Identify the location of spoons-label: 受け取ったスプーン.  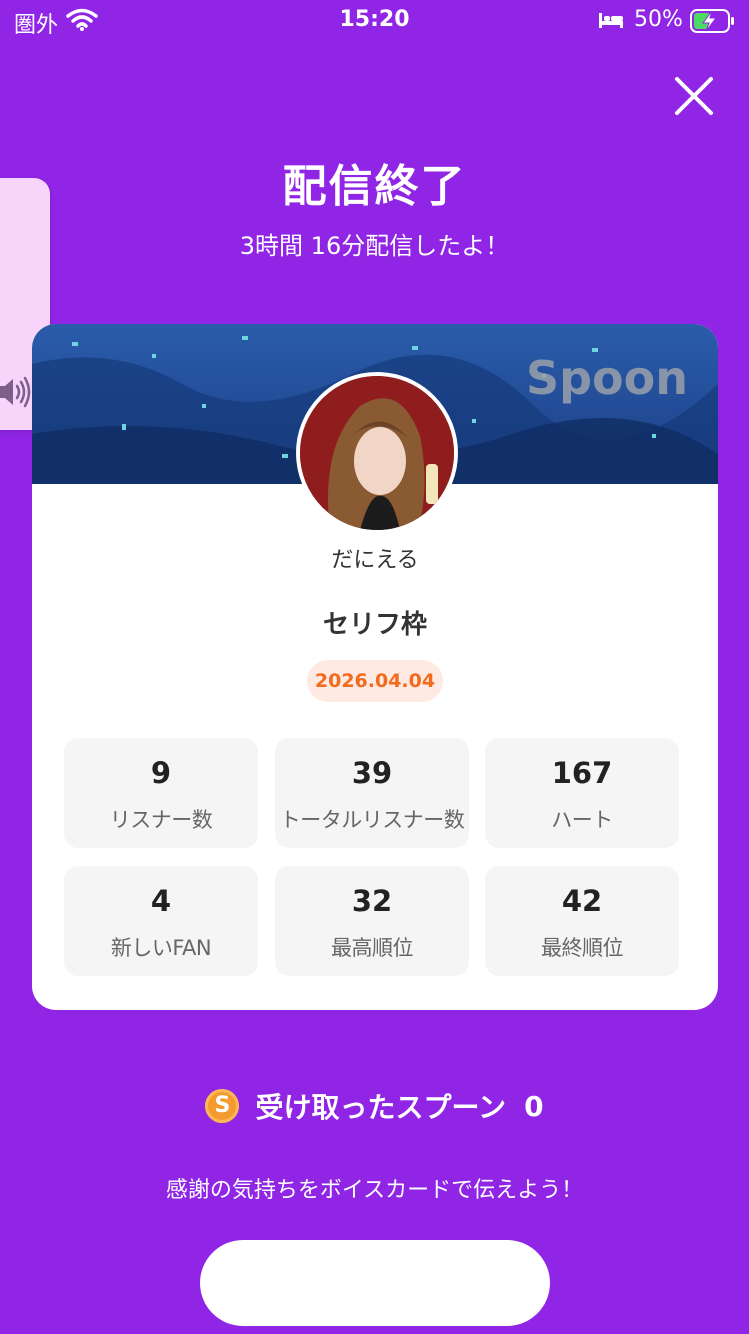
(381, 1107).